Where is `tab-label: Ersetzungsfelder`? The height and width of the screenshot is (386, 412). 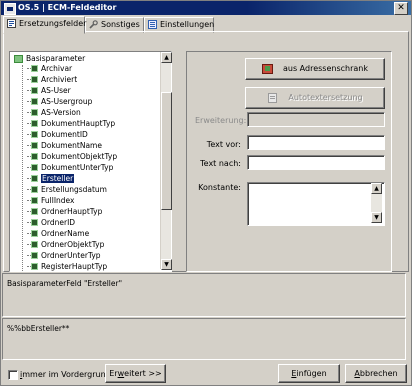
tab-label: Ersetzungsfelder is located at coordinates (53, 23).